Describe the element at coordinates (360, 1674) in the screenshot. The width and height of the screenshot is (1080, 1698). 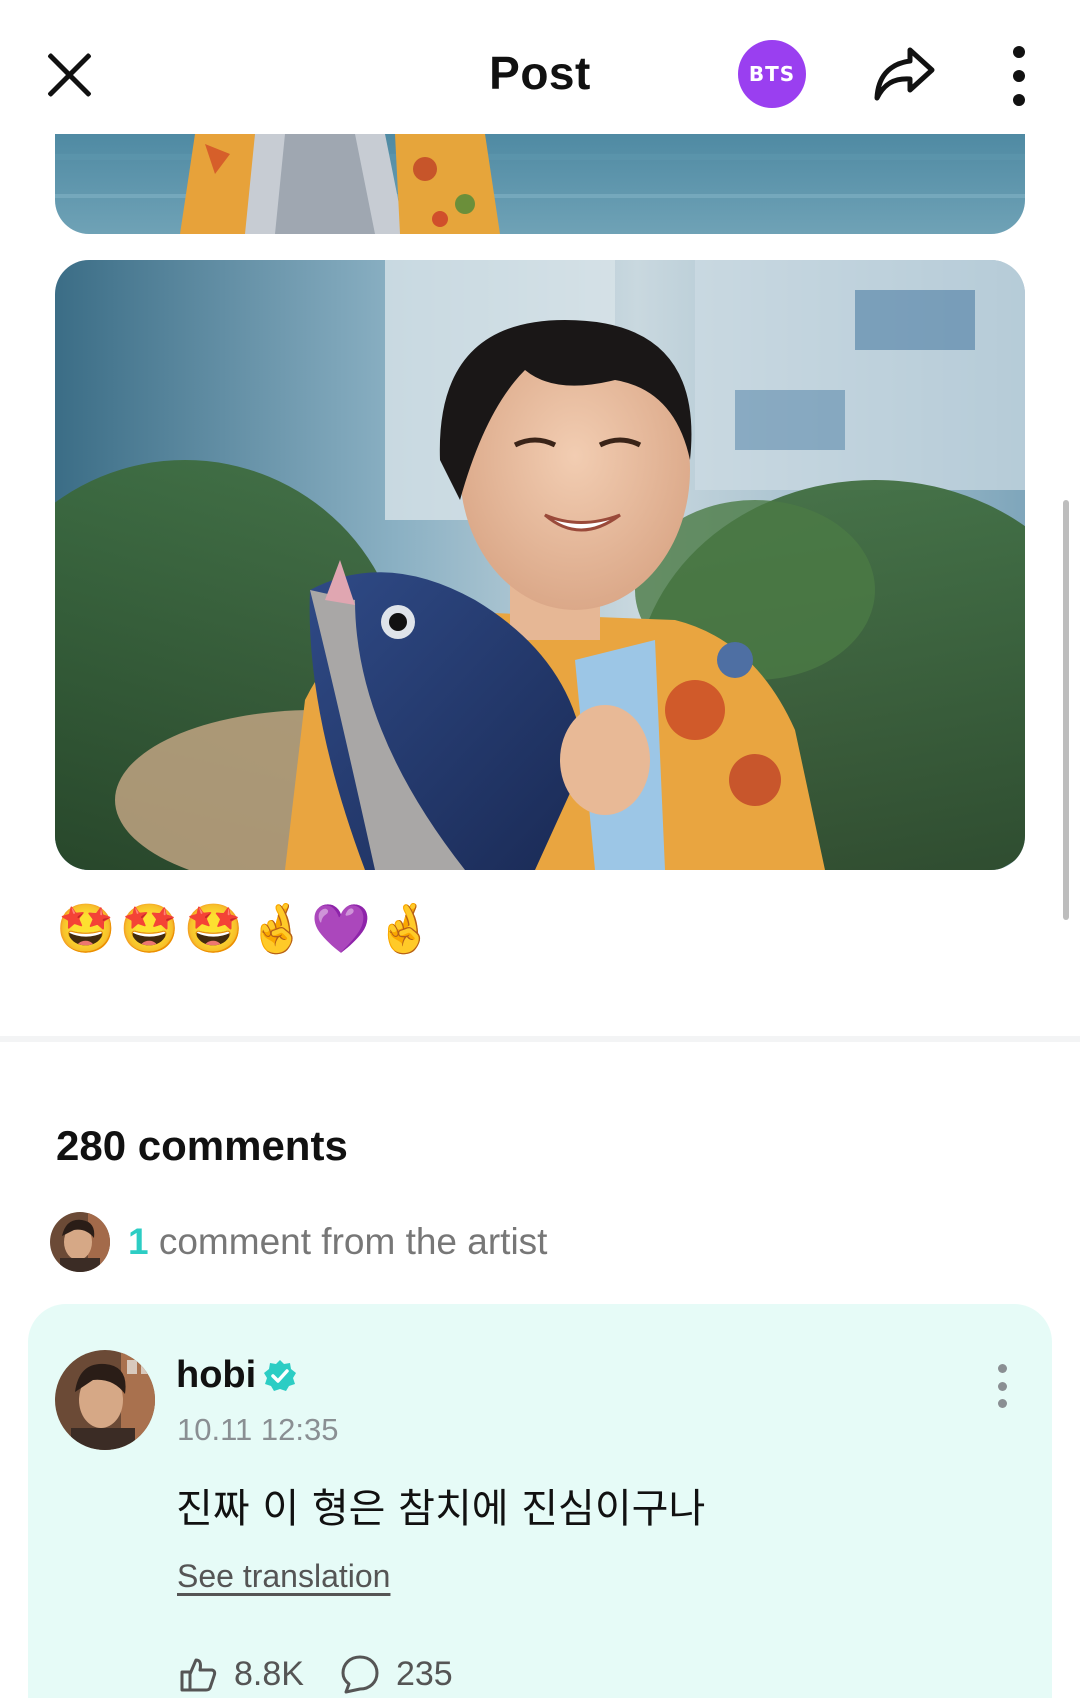
I see `reply-bubble-icon` at that location.